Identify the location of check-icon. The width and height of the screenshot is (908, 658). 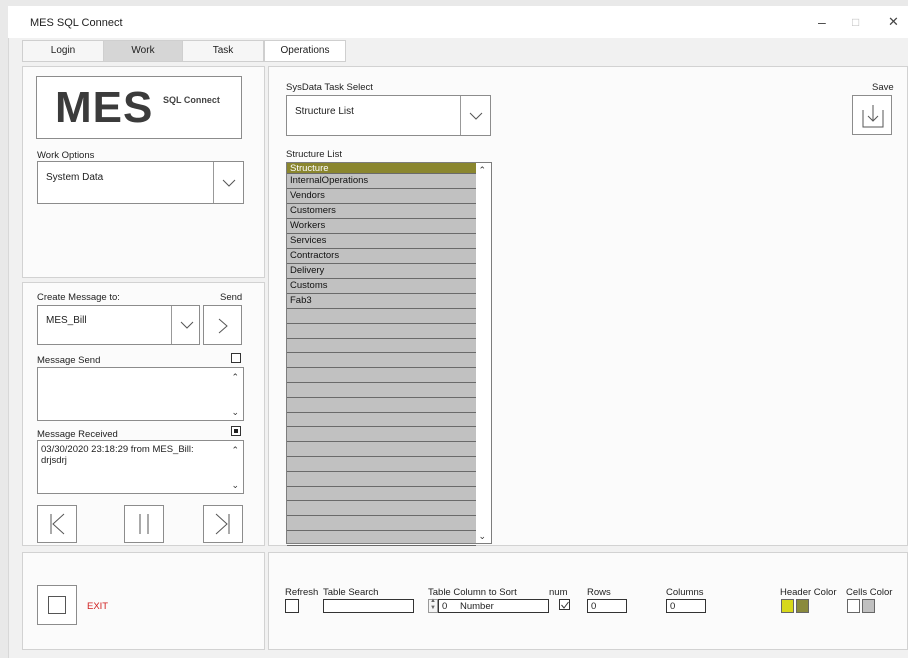
(565, 605).